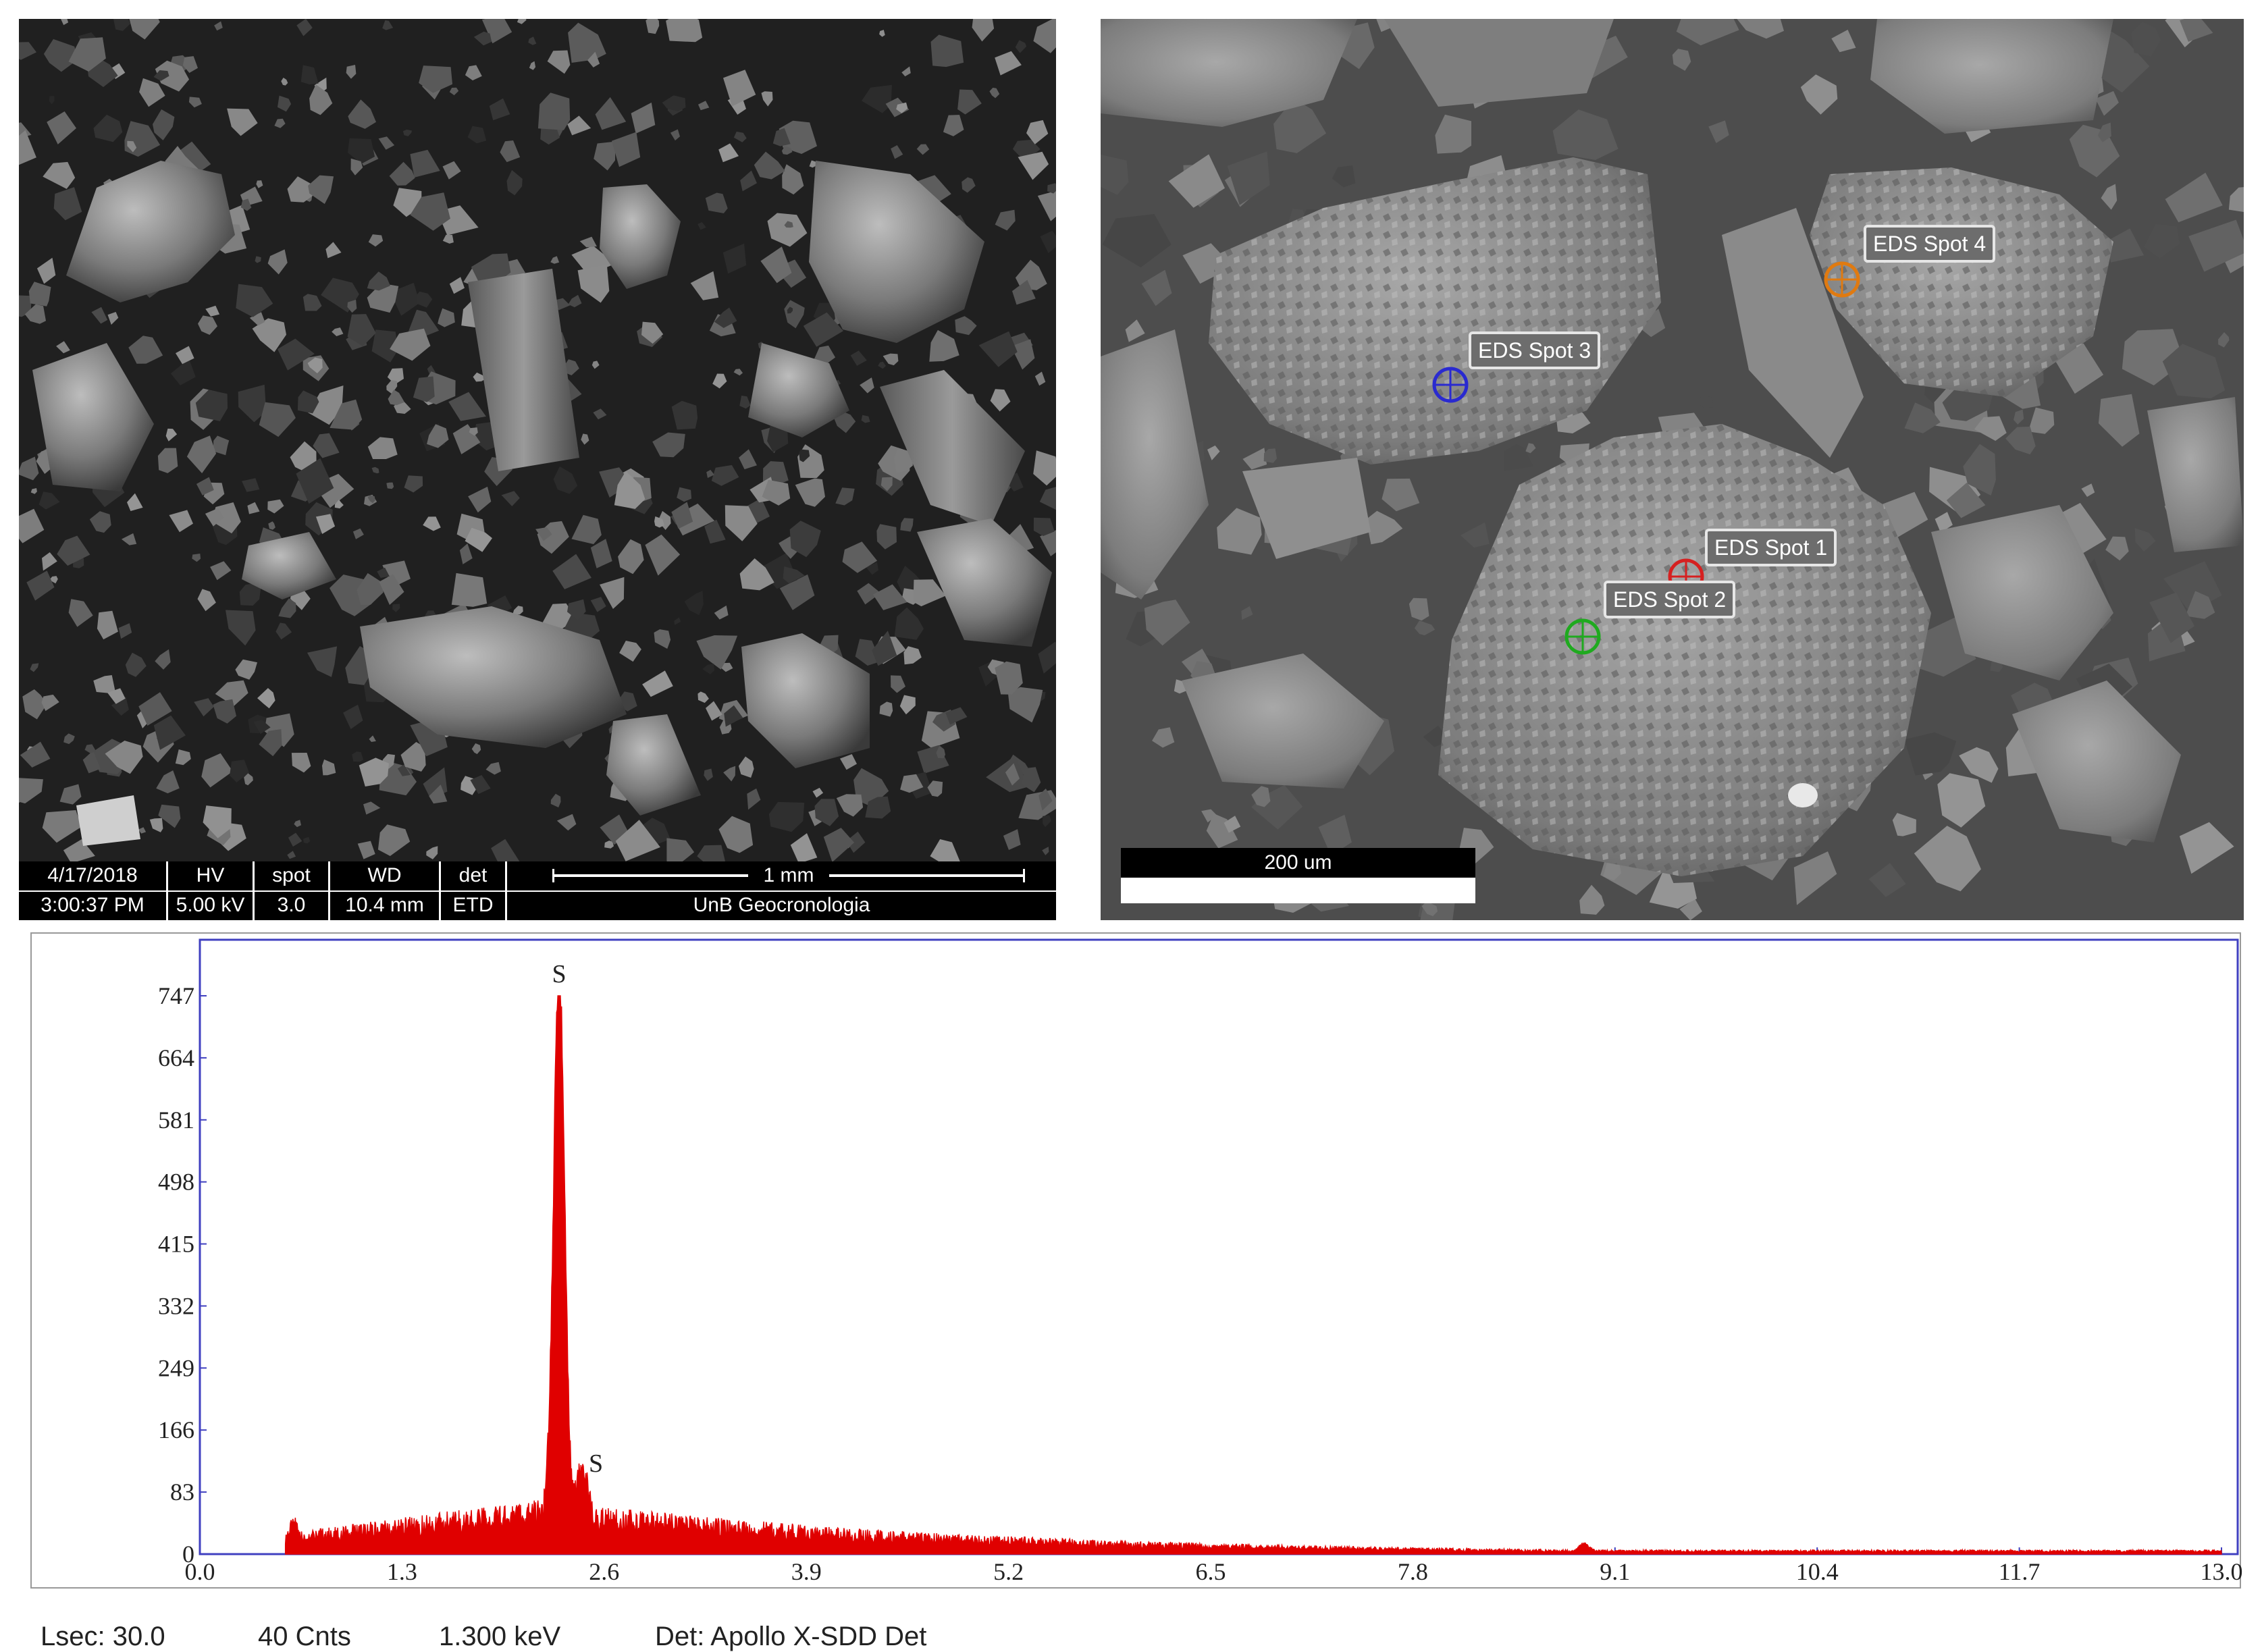 The height and width of the screenshot is (1652, 2262). I want to click on x-tick-label: 1.3, so click(402, 1571).